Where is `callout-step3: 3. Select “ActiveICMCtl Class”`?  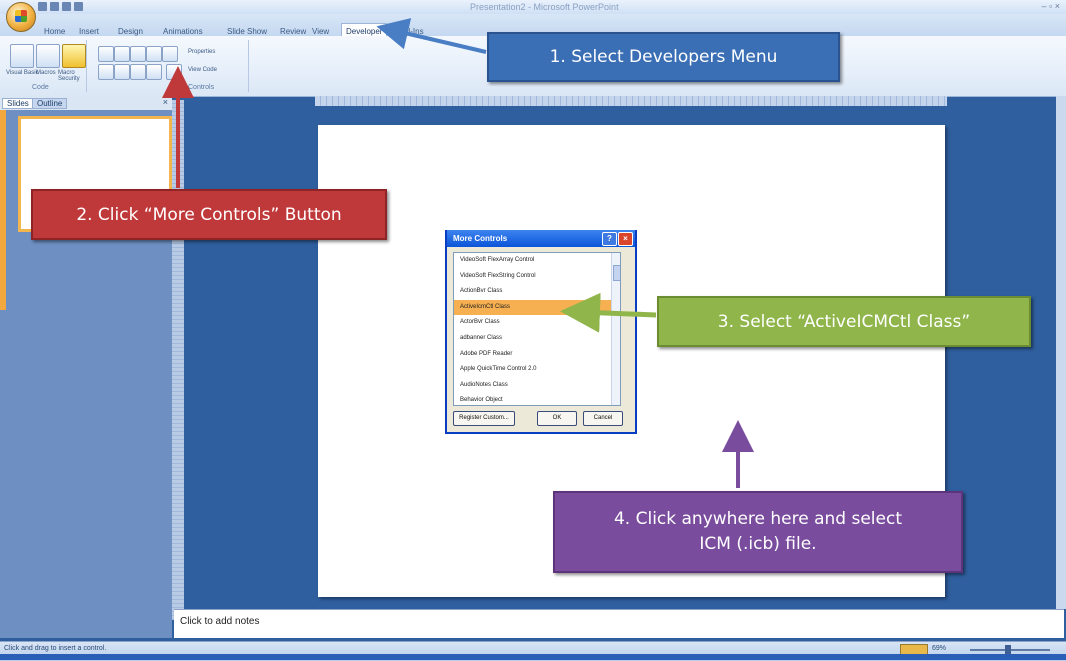 callout-step3: 3. Select “ActiveICMCtl Class” is located at coordinates (844, 321).